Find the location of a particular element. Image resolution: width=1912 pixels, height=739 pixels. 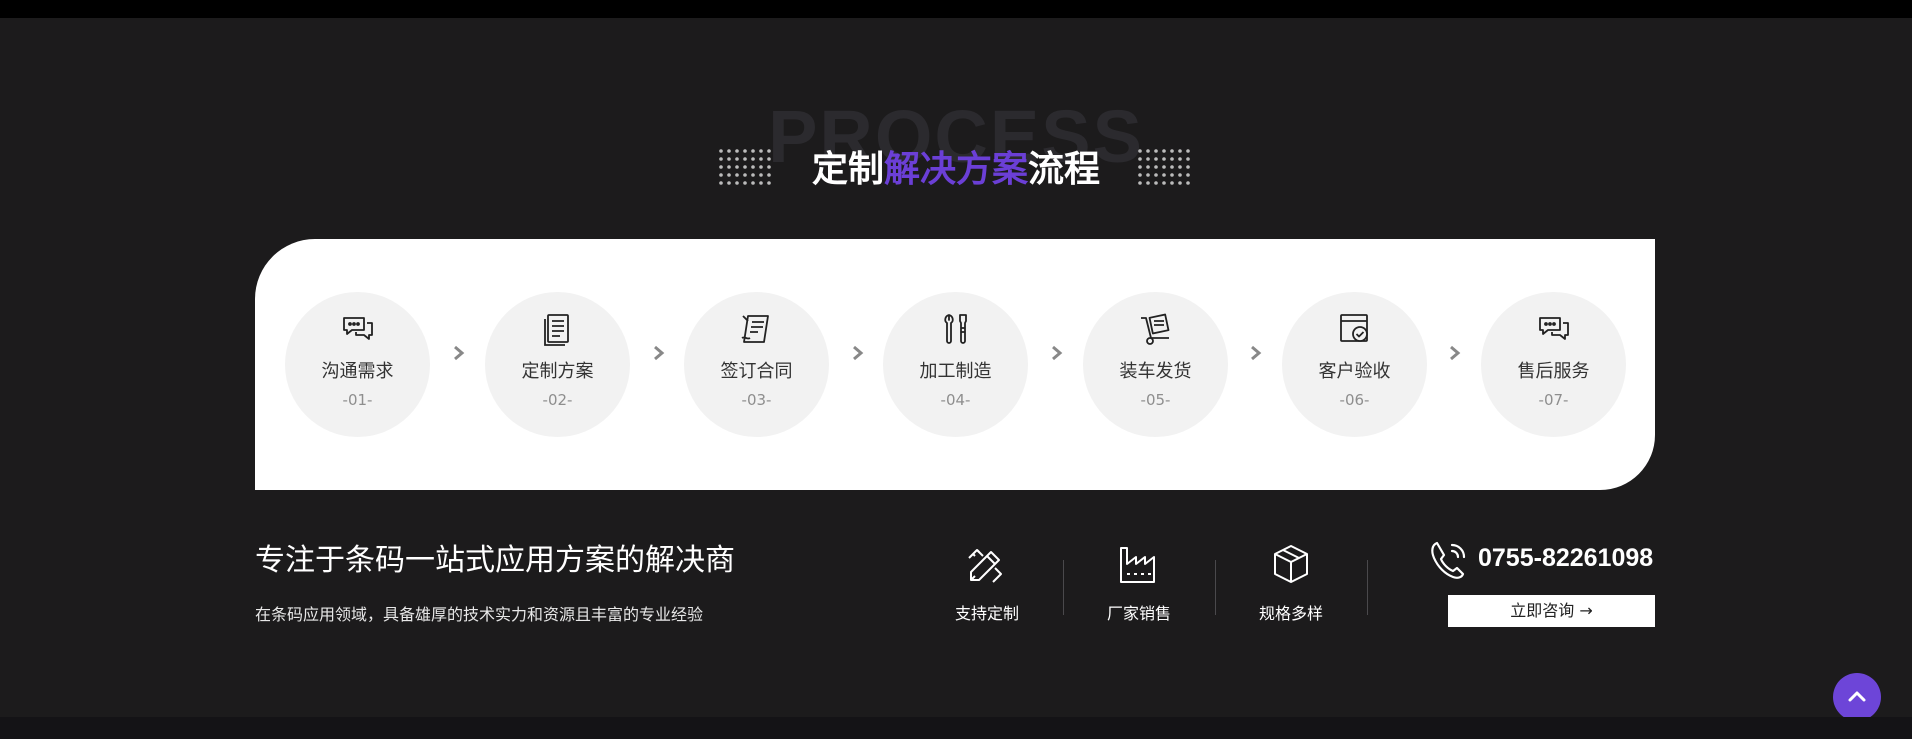

subline: 在条码应用领域，具备雄厚的技术实力和资源且丰富的专业经验 is located at coordinates (479, 614).